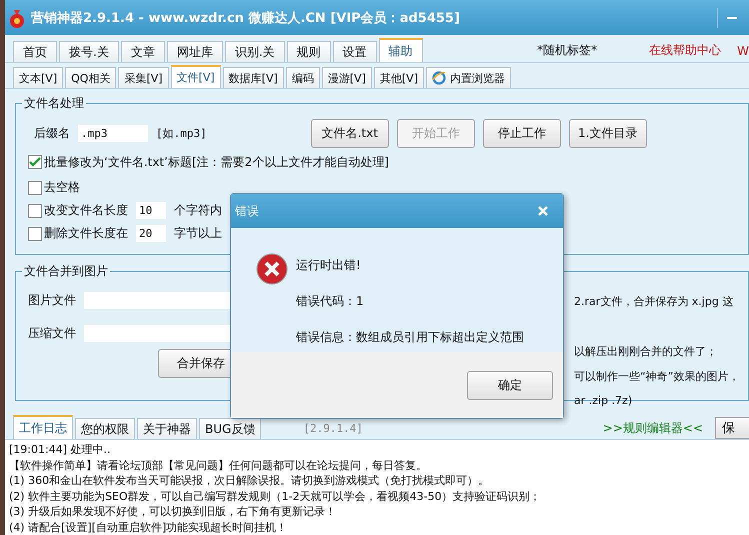 This screenshot has height=535, width=749. What do you see at coordinates (468, 77) in the screenshot?
I see `tab: 内置浏览器` at bounding box center [468, 77].